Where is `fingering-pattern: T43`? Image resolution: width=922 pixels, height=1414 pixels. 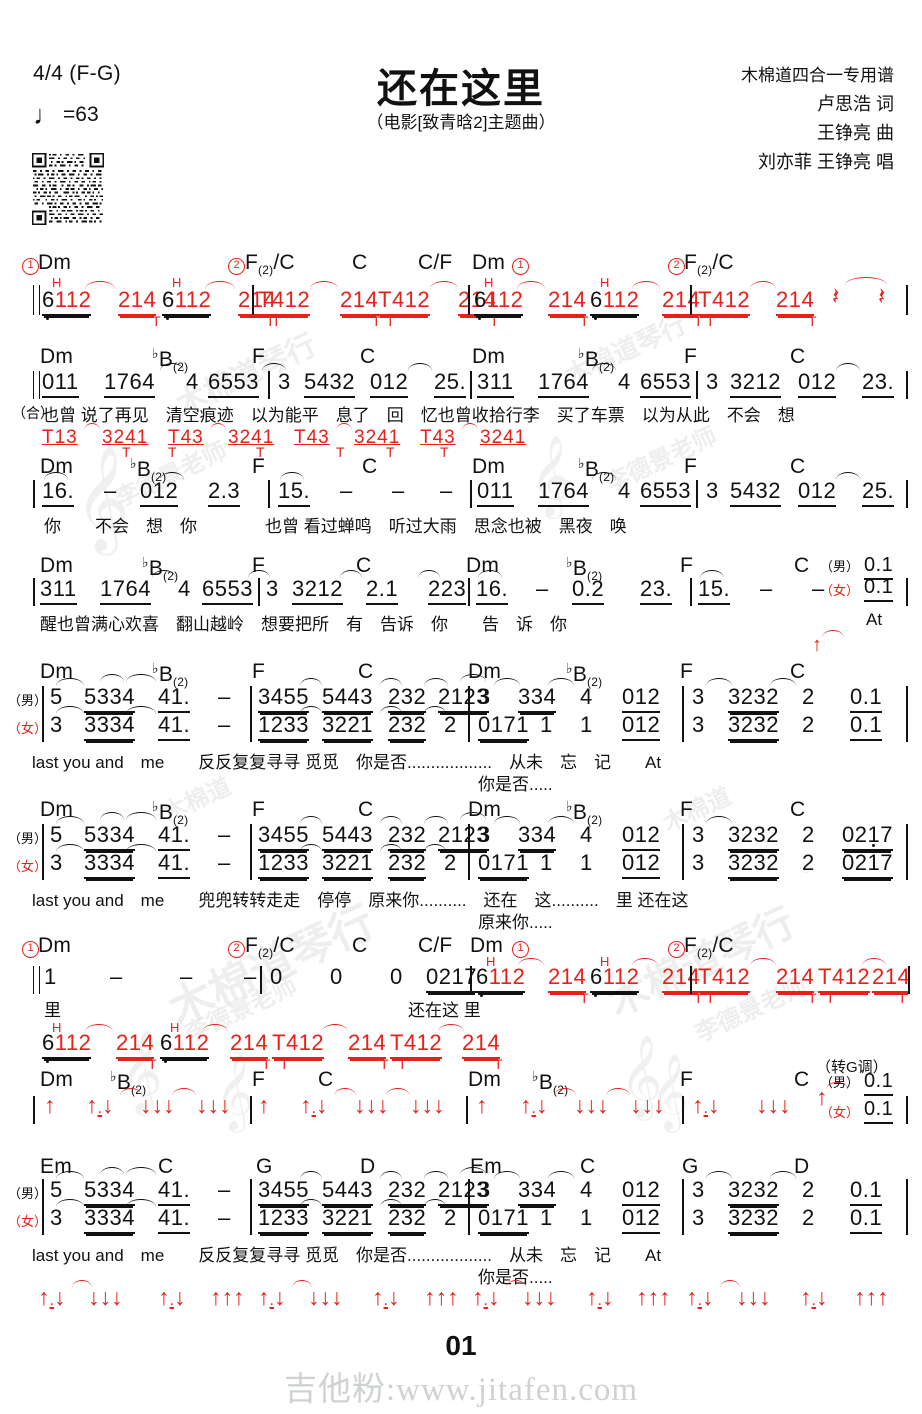
fingering-pattern: T43 is located at coordinates (438, 437).